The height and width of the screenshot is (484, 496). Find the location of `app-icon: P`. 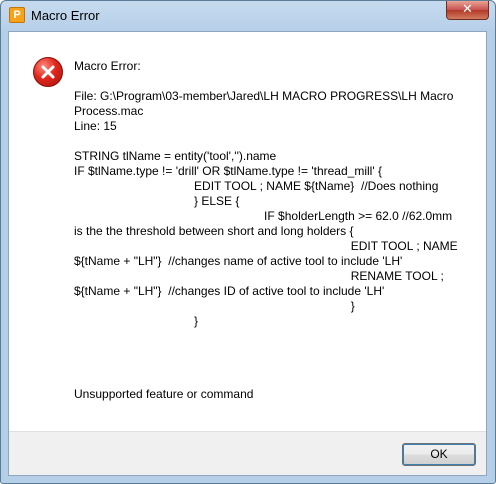

app-icon: P is located at coordinates (17, 15).